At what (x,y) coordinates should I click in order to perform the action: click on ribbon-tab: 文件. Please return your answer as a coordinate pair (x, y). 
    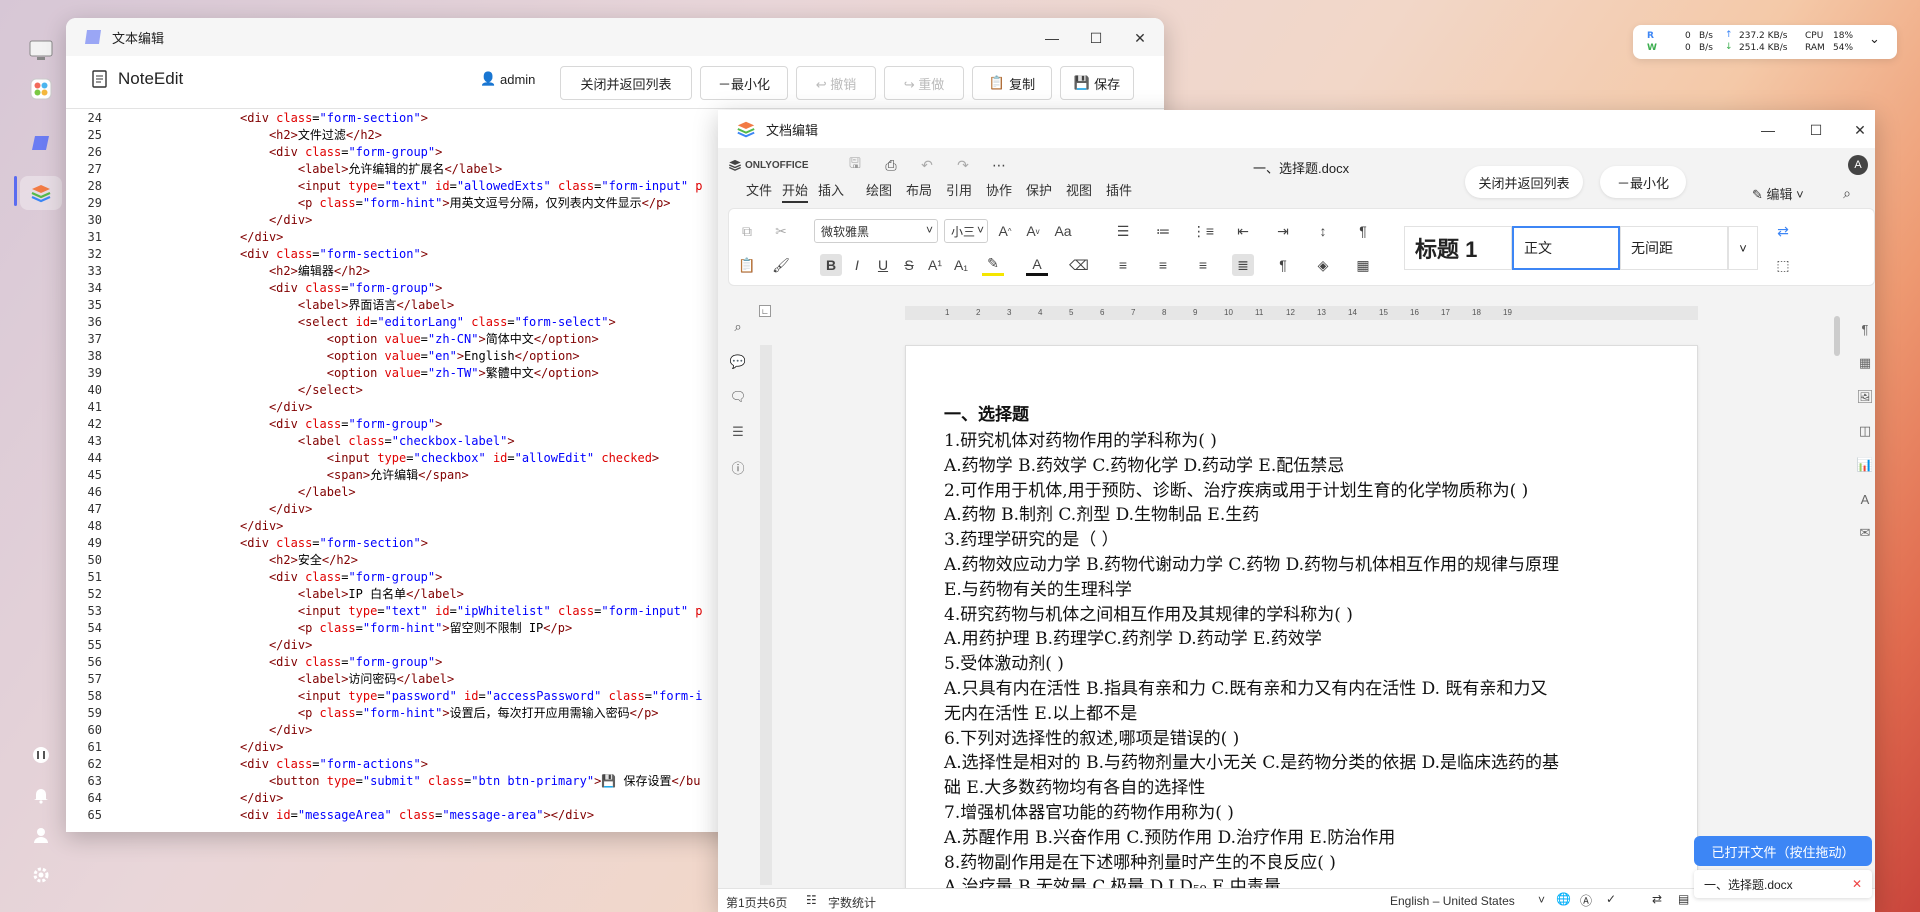
    Looking at the image, I should click on (759, 189).